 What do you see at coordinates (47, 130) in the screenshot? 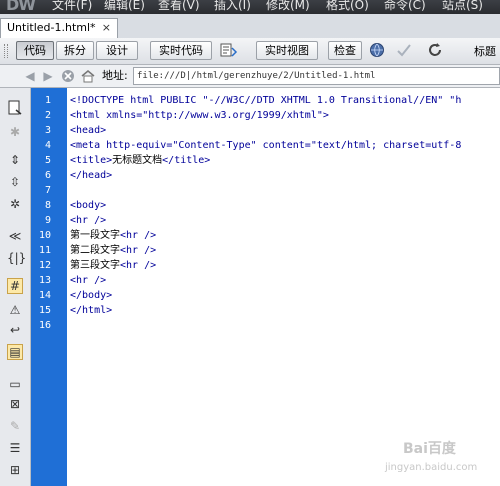
I see `line-number: 3` at bounding box center [47, 130].